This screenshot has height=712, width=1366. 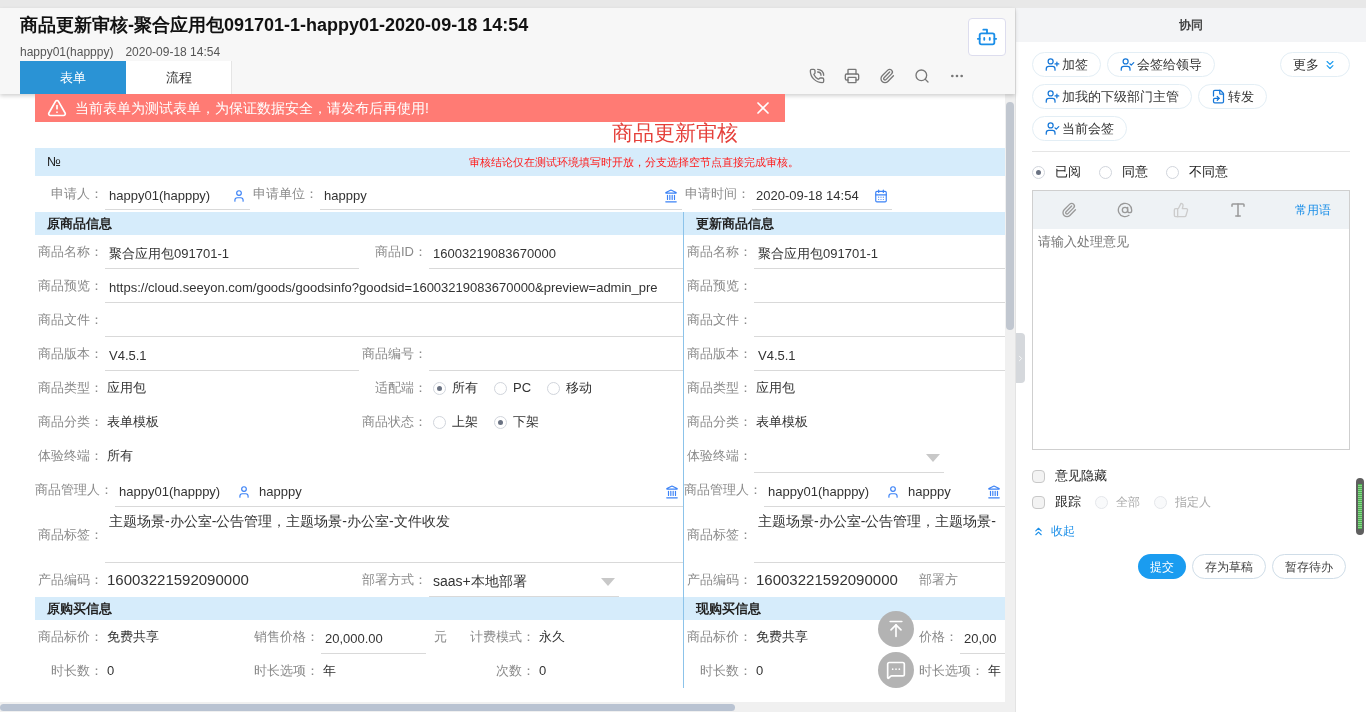 I want to click on field-label: 商品标签：, so click(x=70, y=535).